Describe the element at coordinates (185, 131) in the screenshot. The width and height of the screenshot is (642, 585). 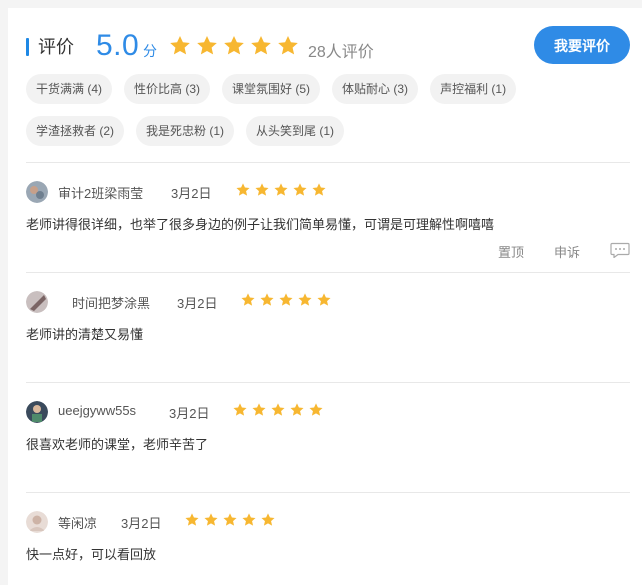
I see `tag-chip: 我是死忠粉 (1)` at that location.